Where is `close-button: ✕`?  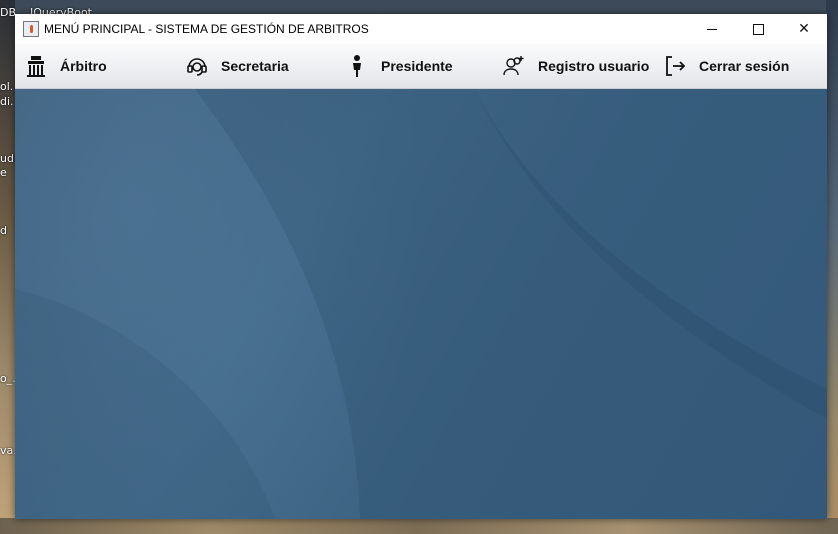
close-button: ✕ is located at coordinates (804, 29).